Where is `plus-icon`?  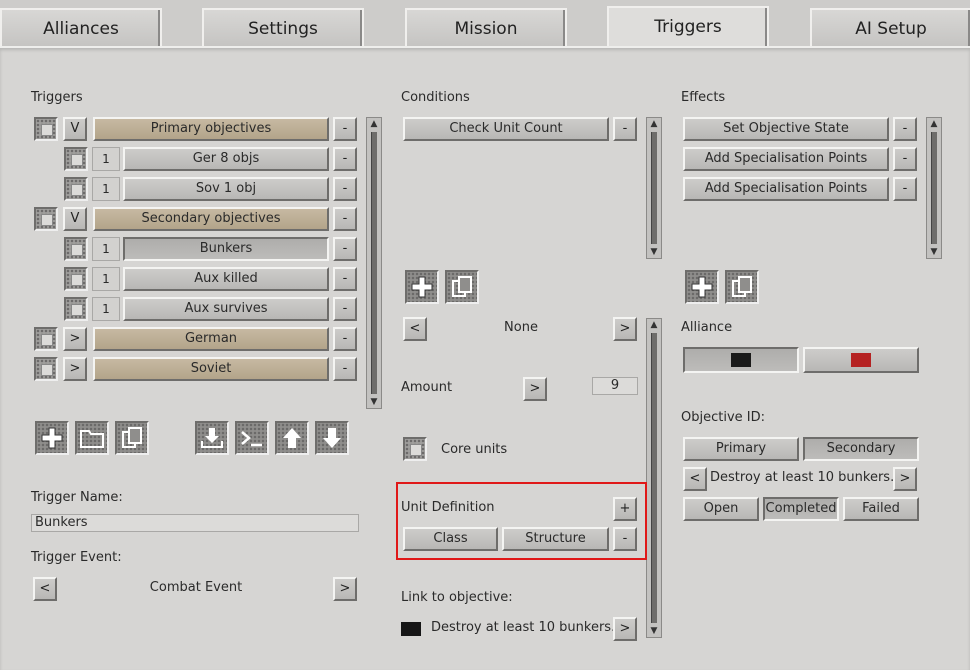
plus-icon is located at coordinates (52, 438).